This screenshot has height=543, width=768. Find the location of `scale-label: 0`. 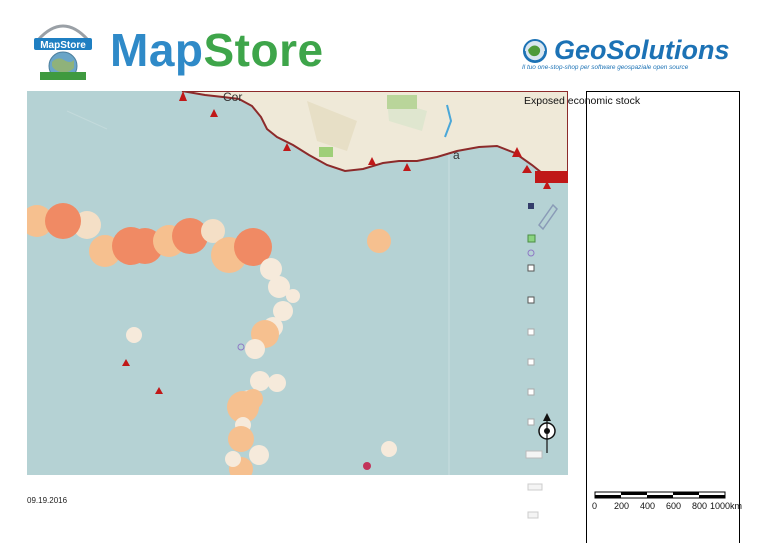

scale-label: 0 is located at coordinates (595, 506).